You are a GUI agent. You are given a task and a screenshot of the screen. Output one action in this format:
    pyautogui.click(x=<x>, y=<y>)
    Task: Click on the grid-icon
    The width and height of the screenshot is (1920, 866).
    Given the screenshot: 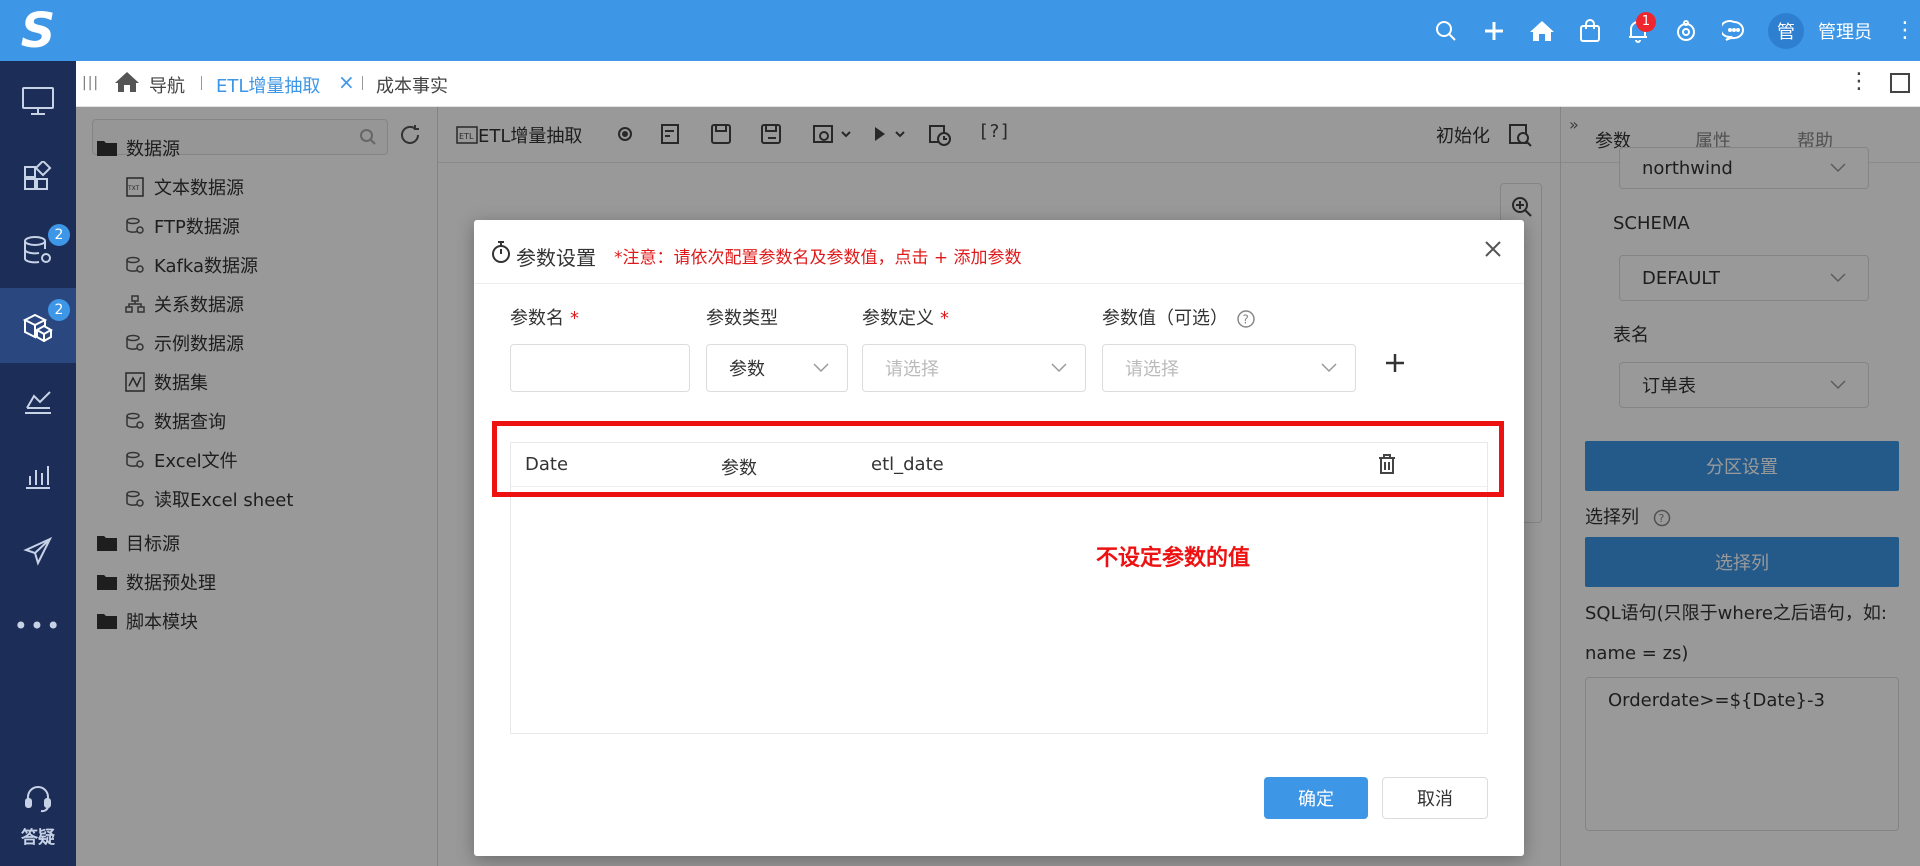 What is the action you would take?
    pyautogui.click(x=38, y=175)
    